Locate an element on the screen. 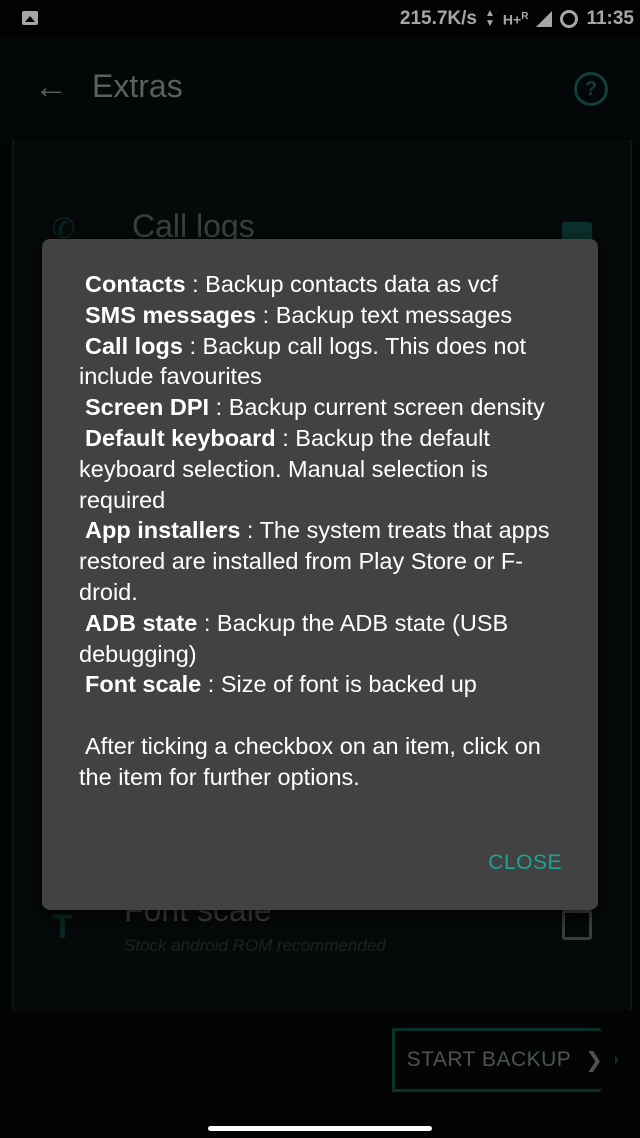 The width and height of the screenshot is (640, 1138). dialog-item: Font scale : Size of font is backed up is located at coordinates (281, 684).